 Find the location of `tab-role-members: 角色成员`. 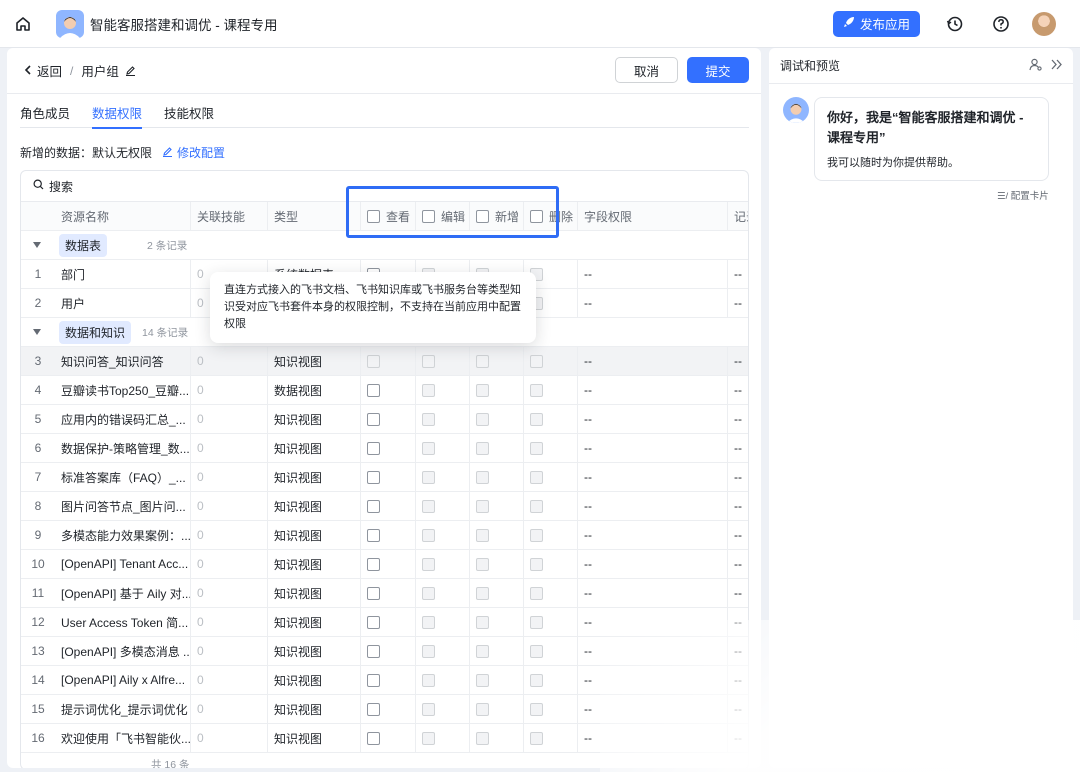

tab-role-members: 角色成员 is located at coordinates (45, 111).